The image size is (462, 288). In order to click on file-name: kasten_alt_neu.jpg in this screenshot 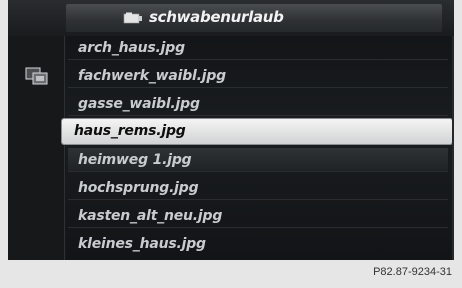, I will do `click(150, 216)`.